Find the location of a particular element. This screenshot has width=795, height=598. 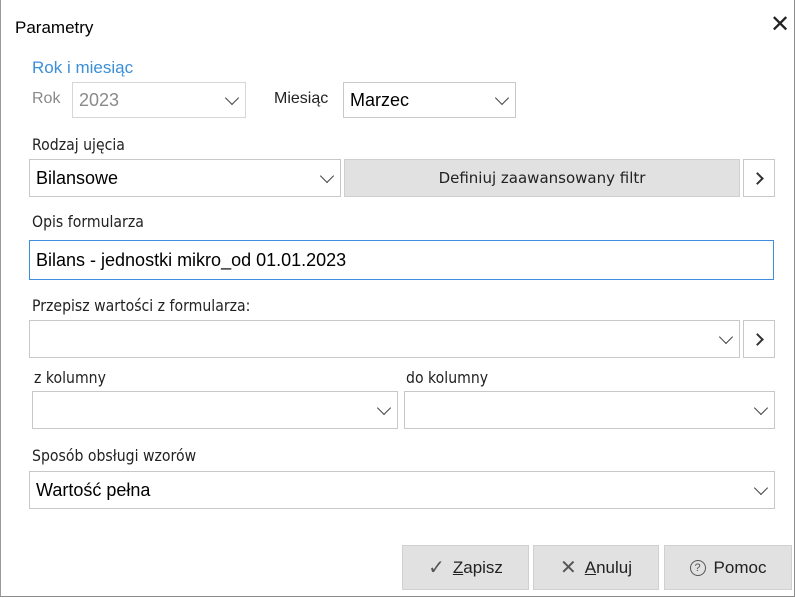

formula-handling-select: Wartość pełna is located at coordinates (402, 490).